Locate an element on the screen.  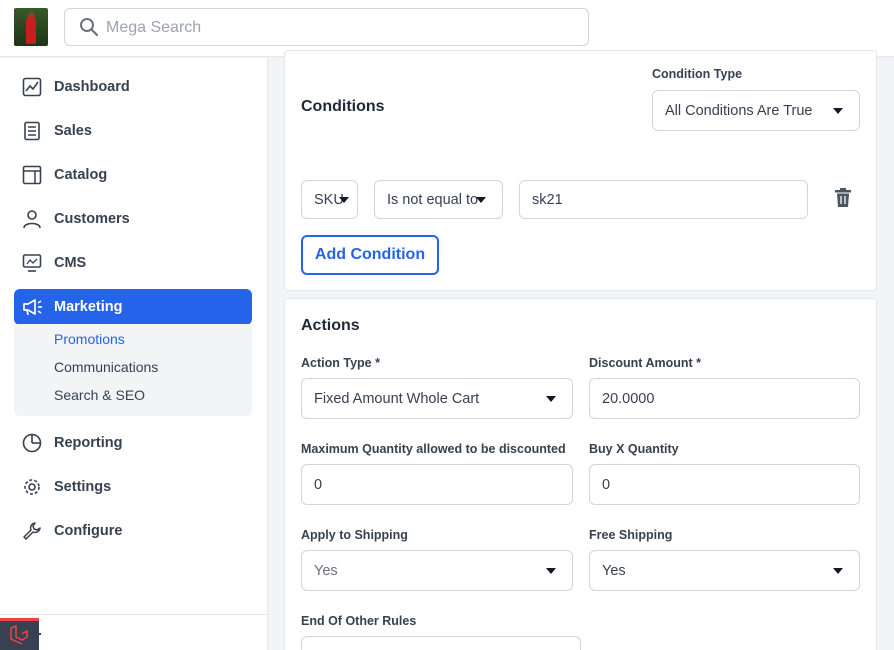
sidebar-item-marketing: Marketing is located at coordinates (133, 307).